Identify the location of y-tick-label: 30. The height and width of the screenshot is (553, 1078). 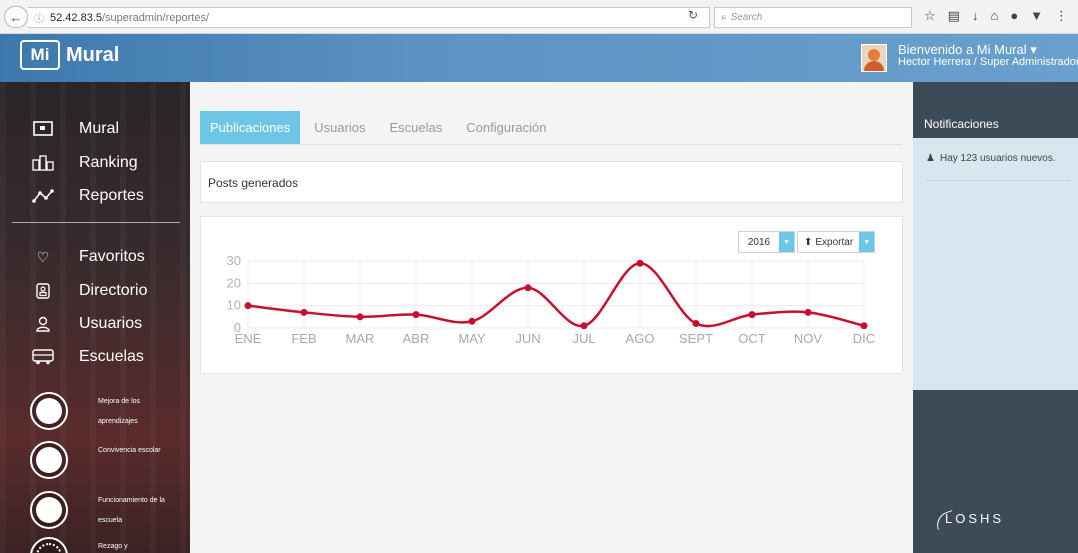
(234, 260).